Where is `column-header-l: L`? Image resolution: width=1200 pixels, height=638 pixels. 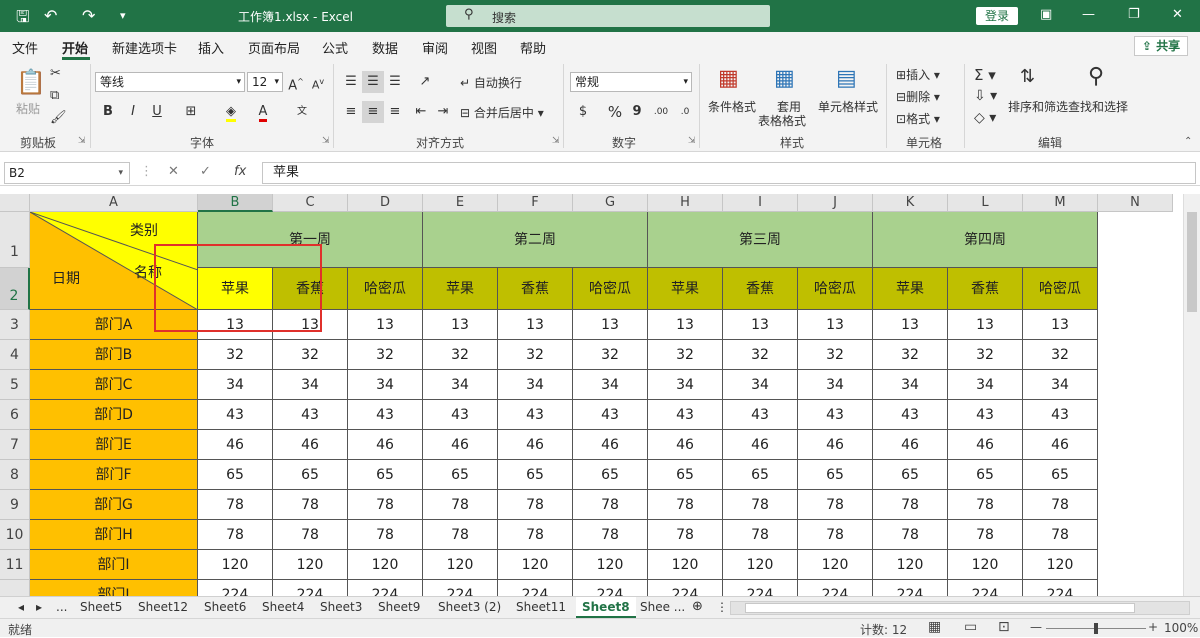 column-header-l: L is located at coordinates (985, 203).